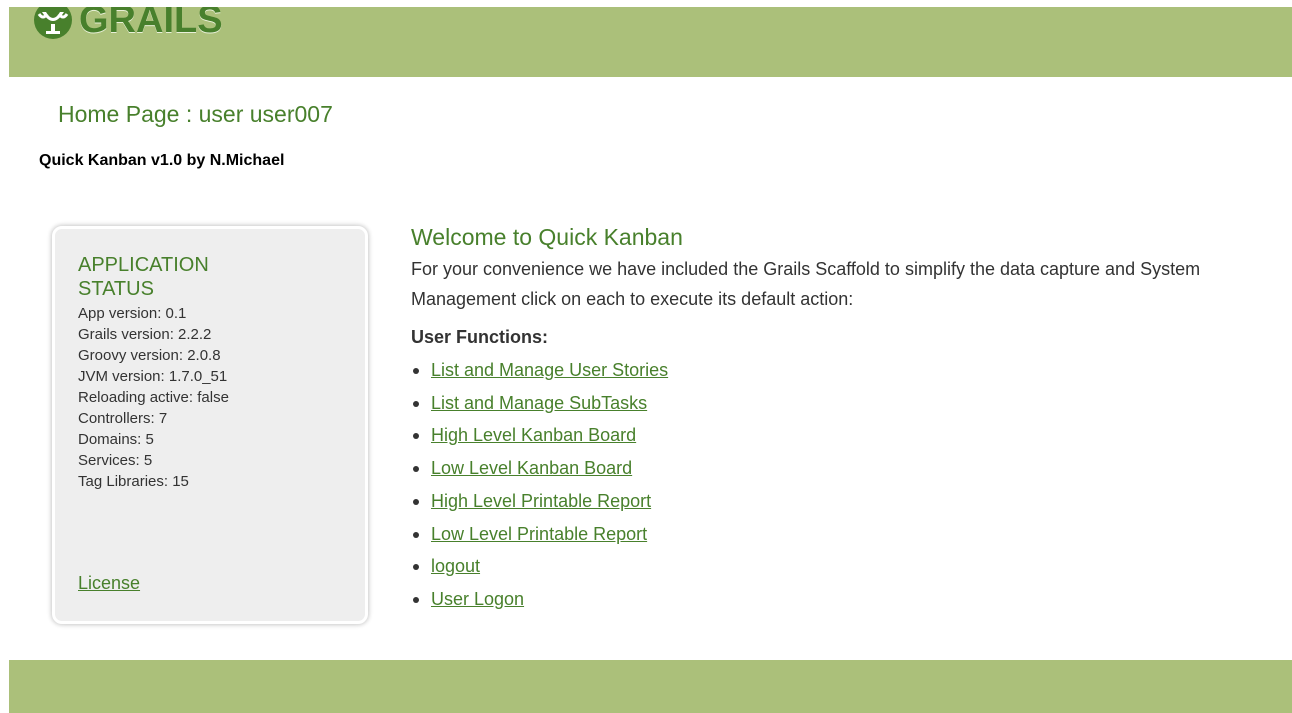  I want to click on list-item: User Logon, so click(846, 599).